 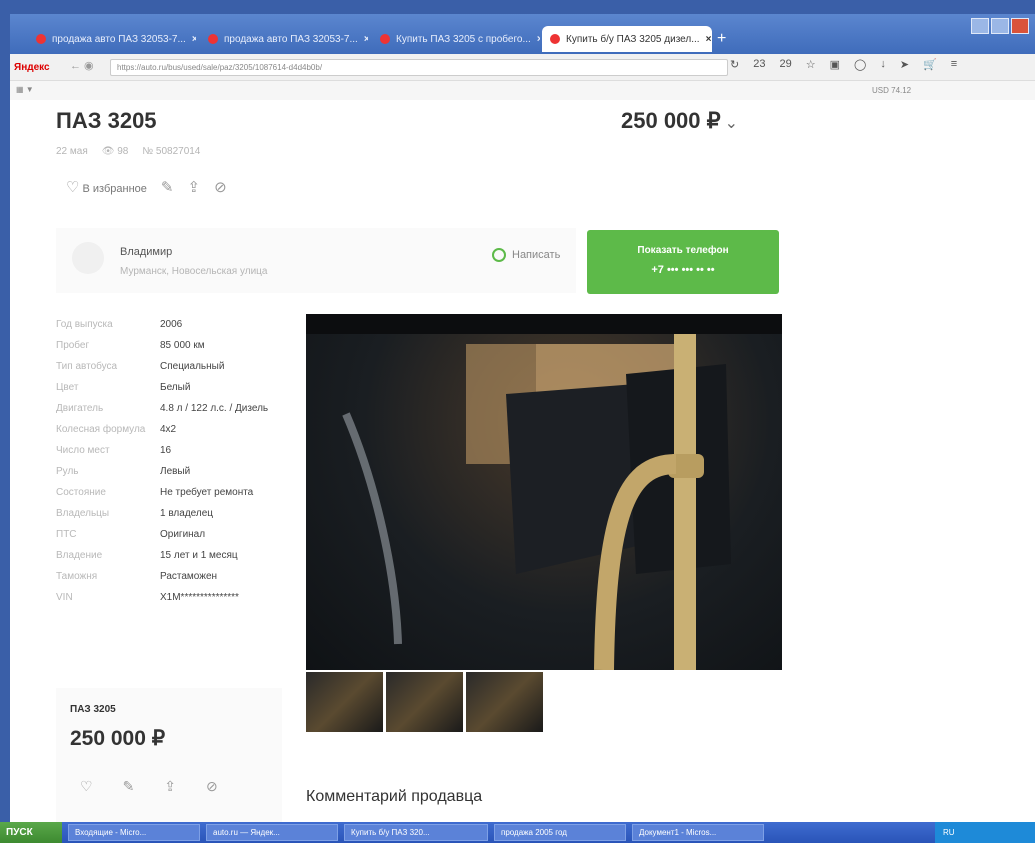 What do you see at coordinates (183, 534) in the screenshot?
I see `spec-value: Оригинал` at bounding box center [183, 534].